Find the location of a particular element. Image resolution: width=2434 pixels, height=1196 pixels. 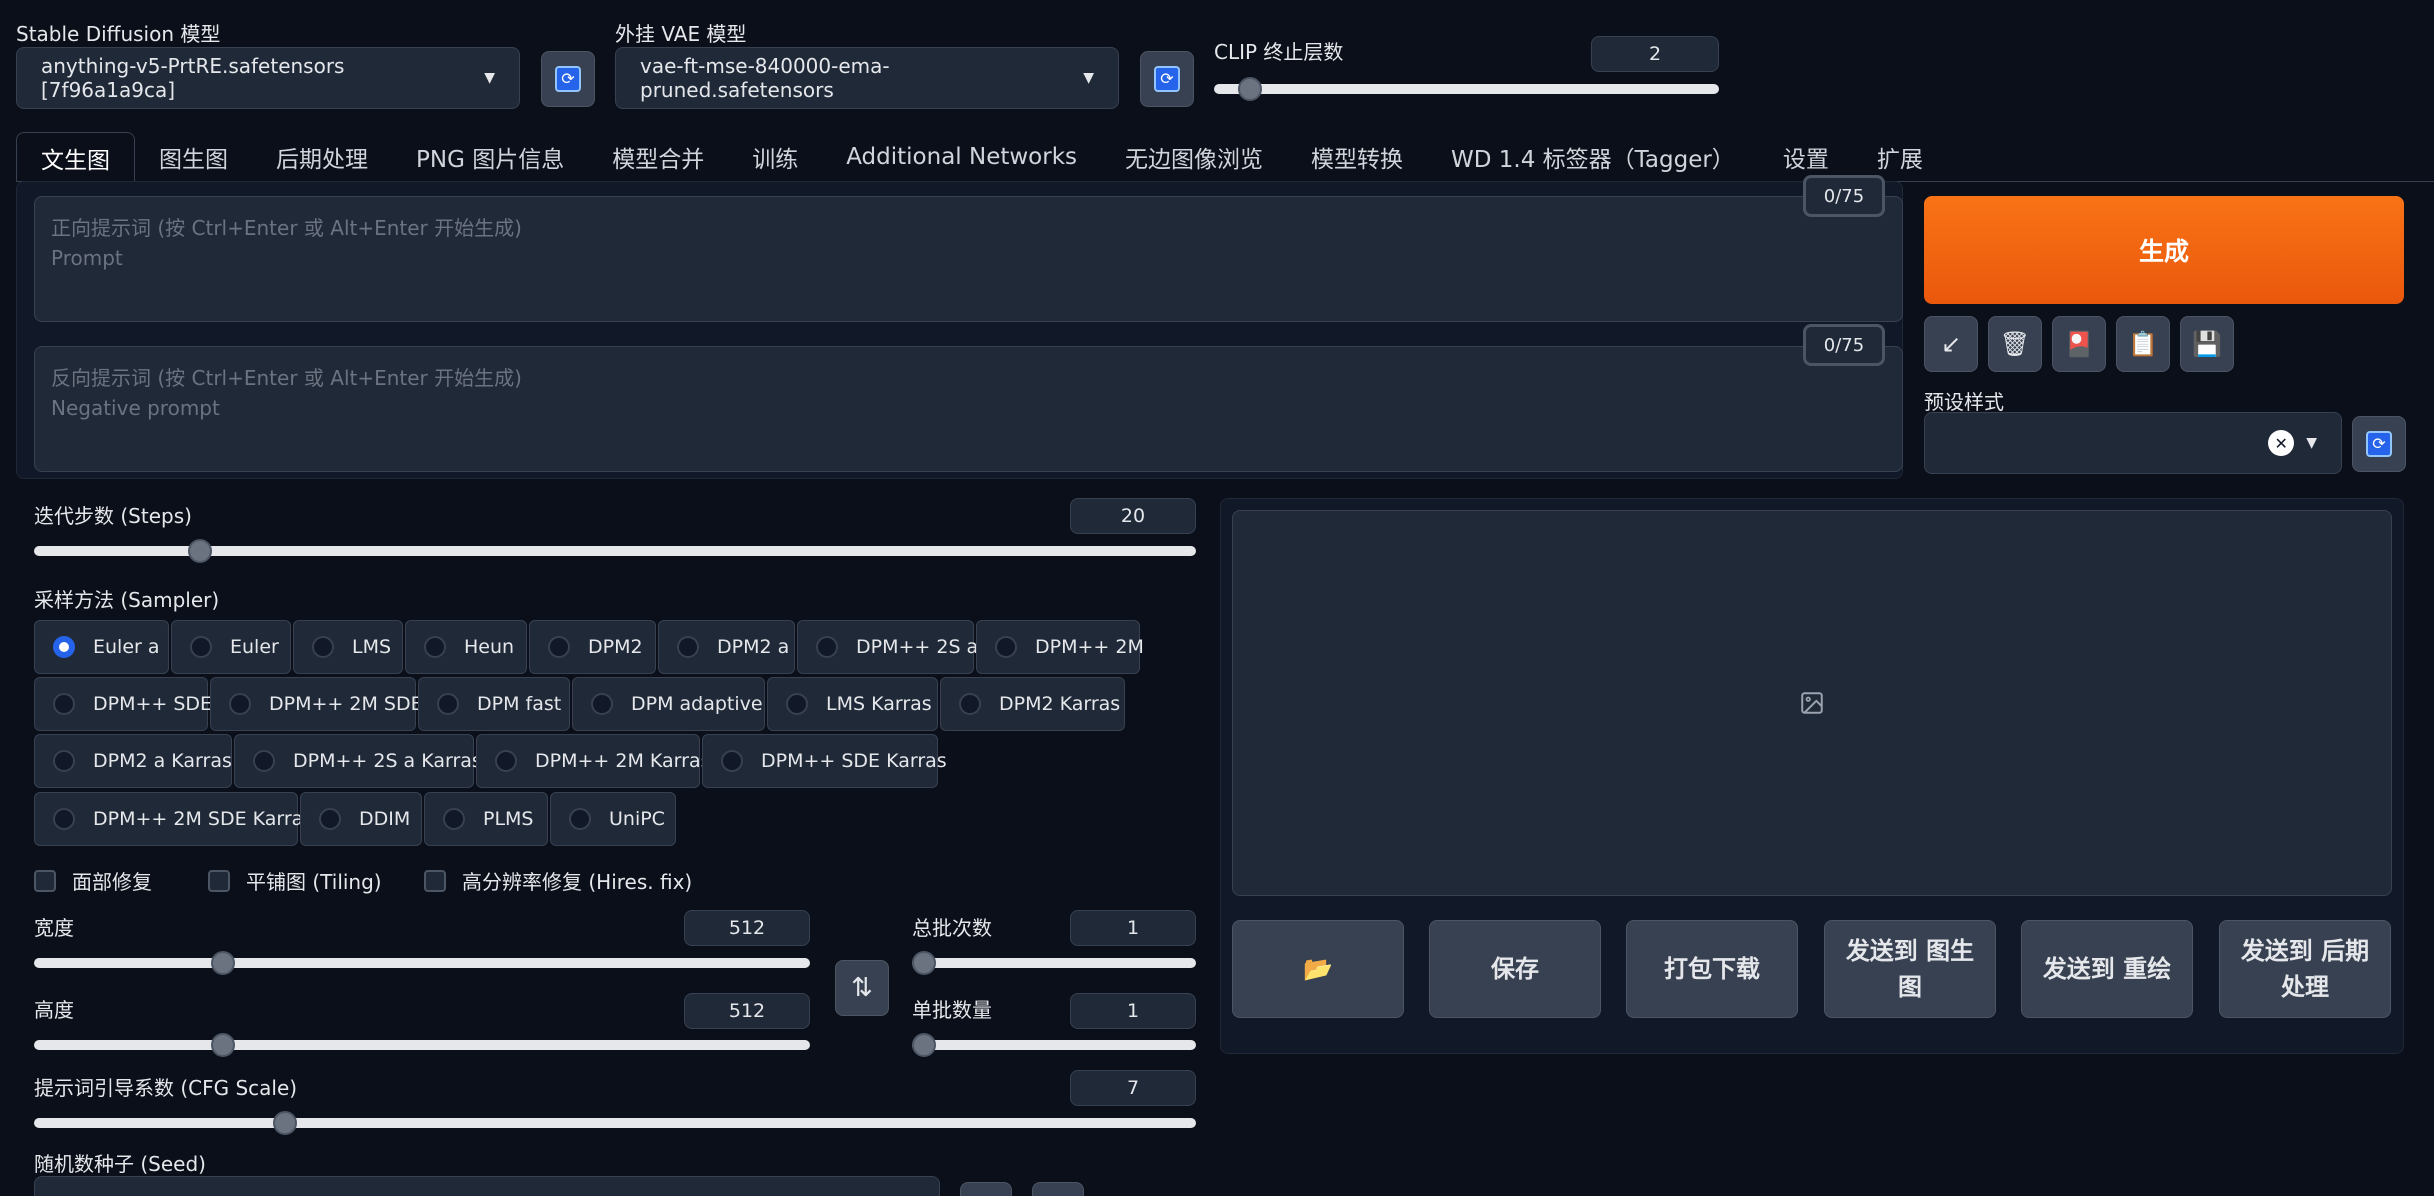

save-button: 保存 is located at coordinates (1515, 969).